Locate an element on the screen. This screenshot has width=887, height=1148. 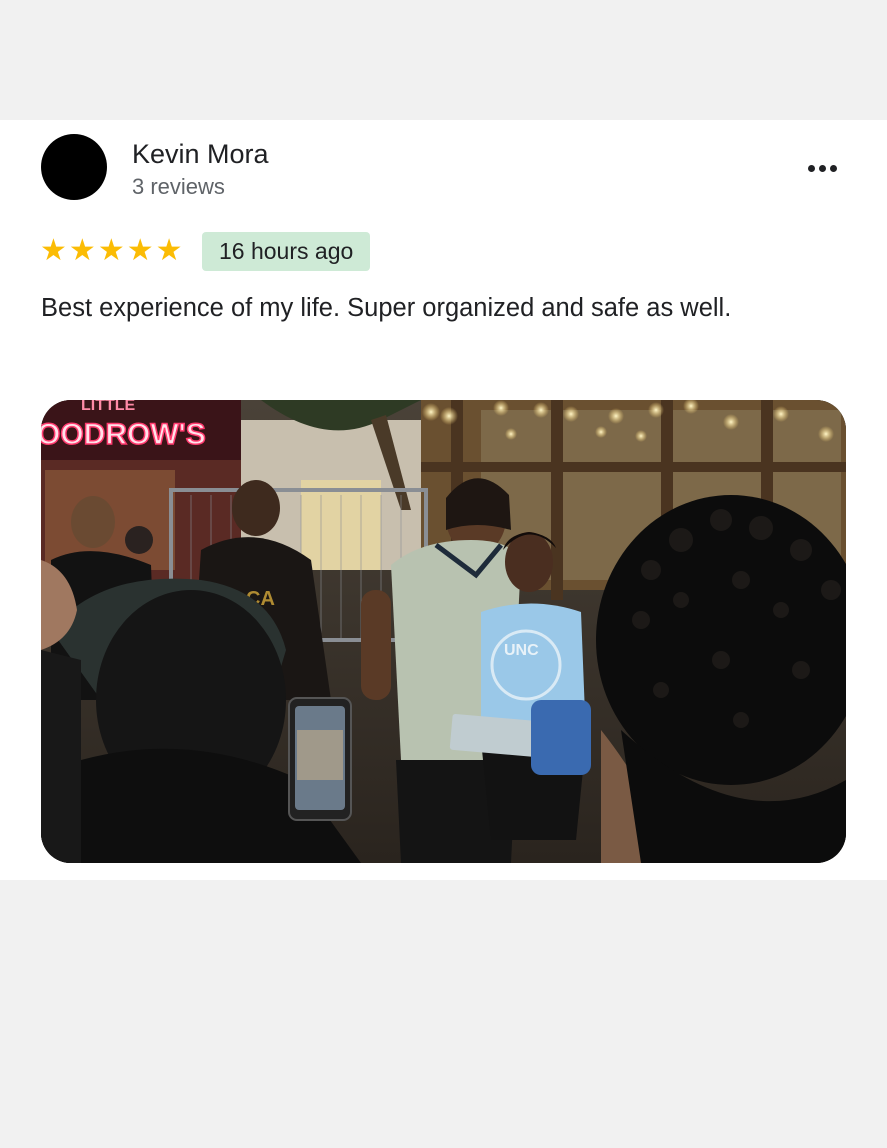
author-review-count: 3 reviews is located at coordinates (178, 187).